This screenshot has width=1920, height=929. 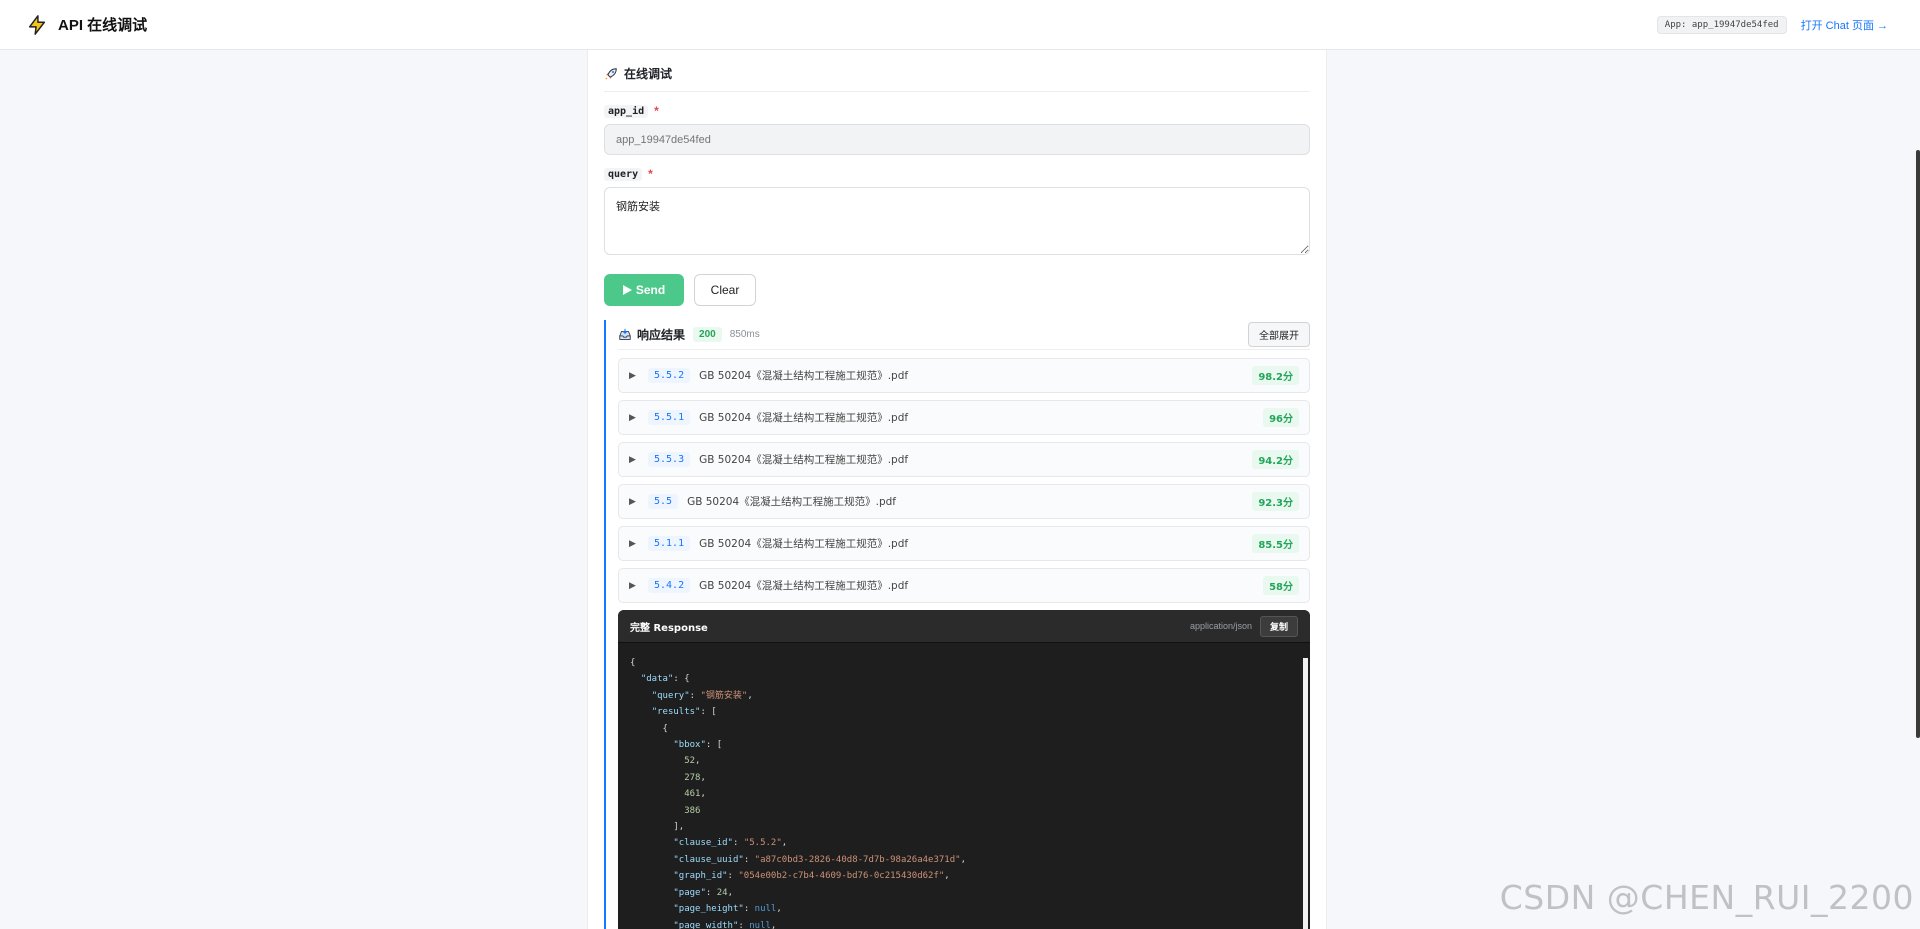 What do you see at coordinates (964, 626) in the screenshot?
I see `response-header: 完整 Response application/json 复制` at bounding box center [964, 626].